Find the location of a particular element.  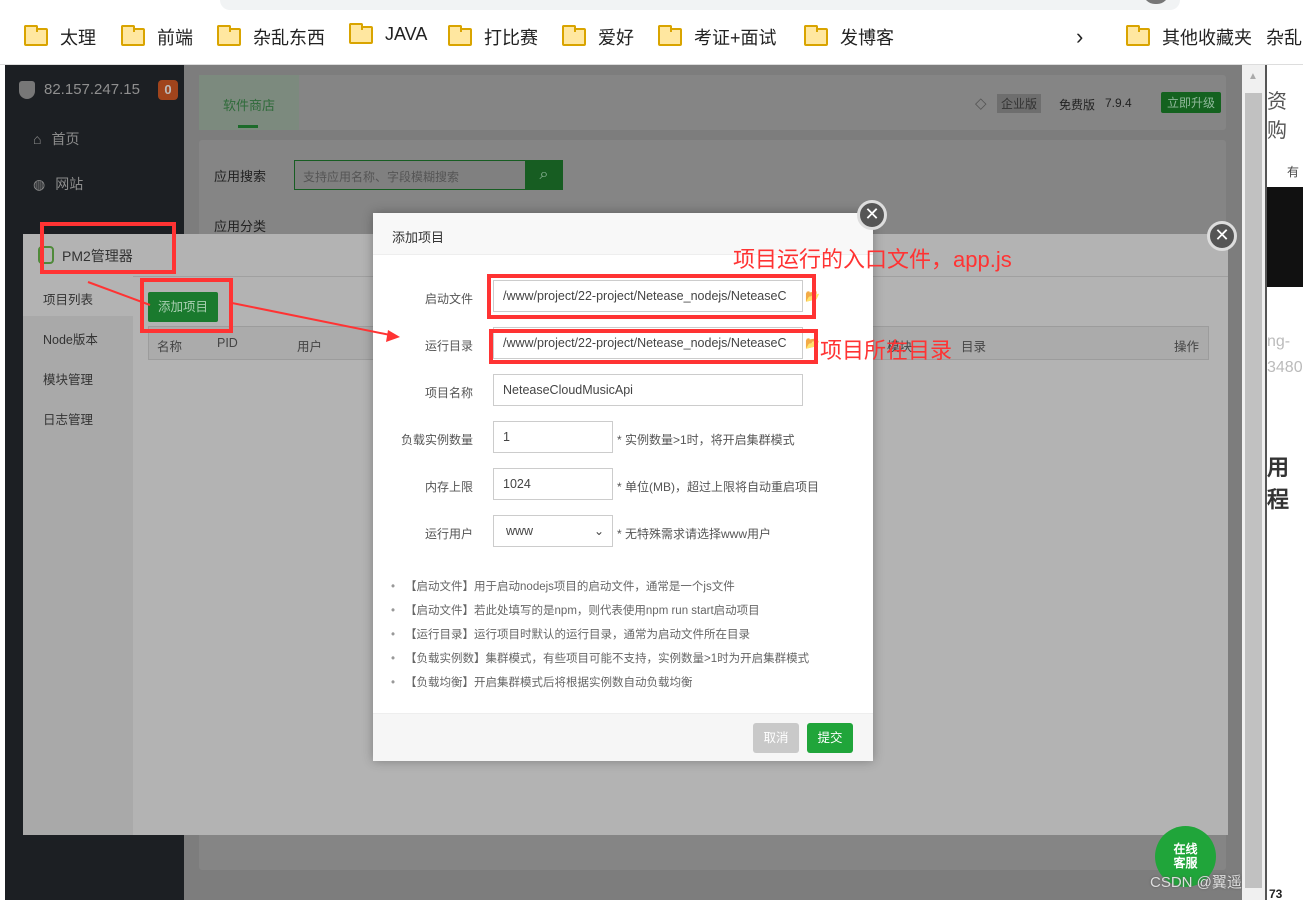

shield-icon is located at coordinates (27, 90).